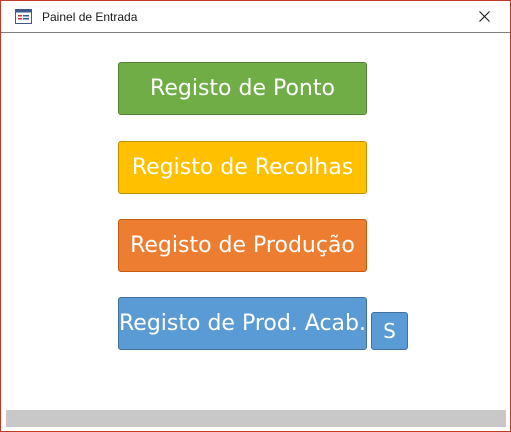 This screenshot has width=511, height=432. I want to click on close-icon, so click(484, 16).